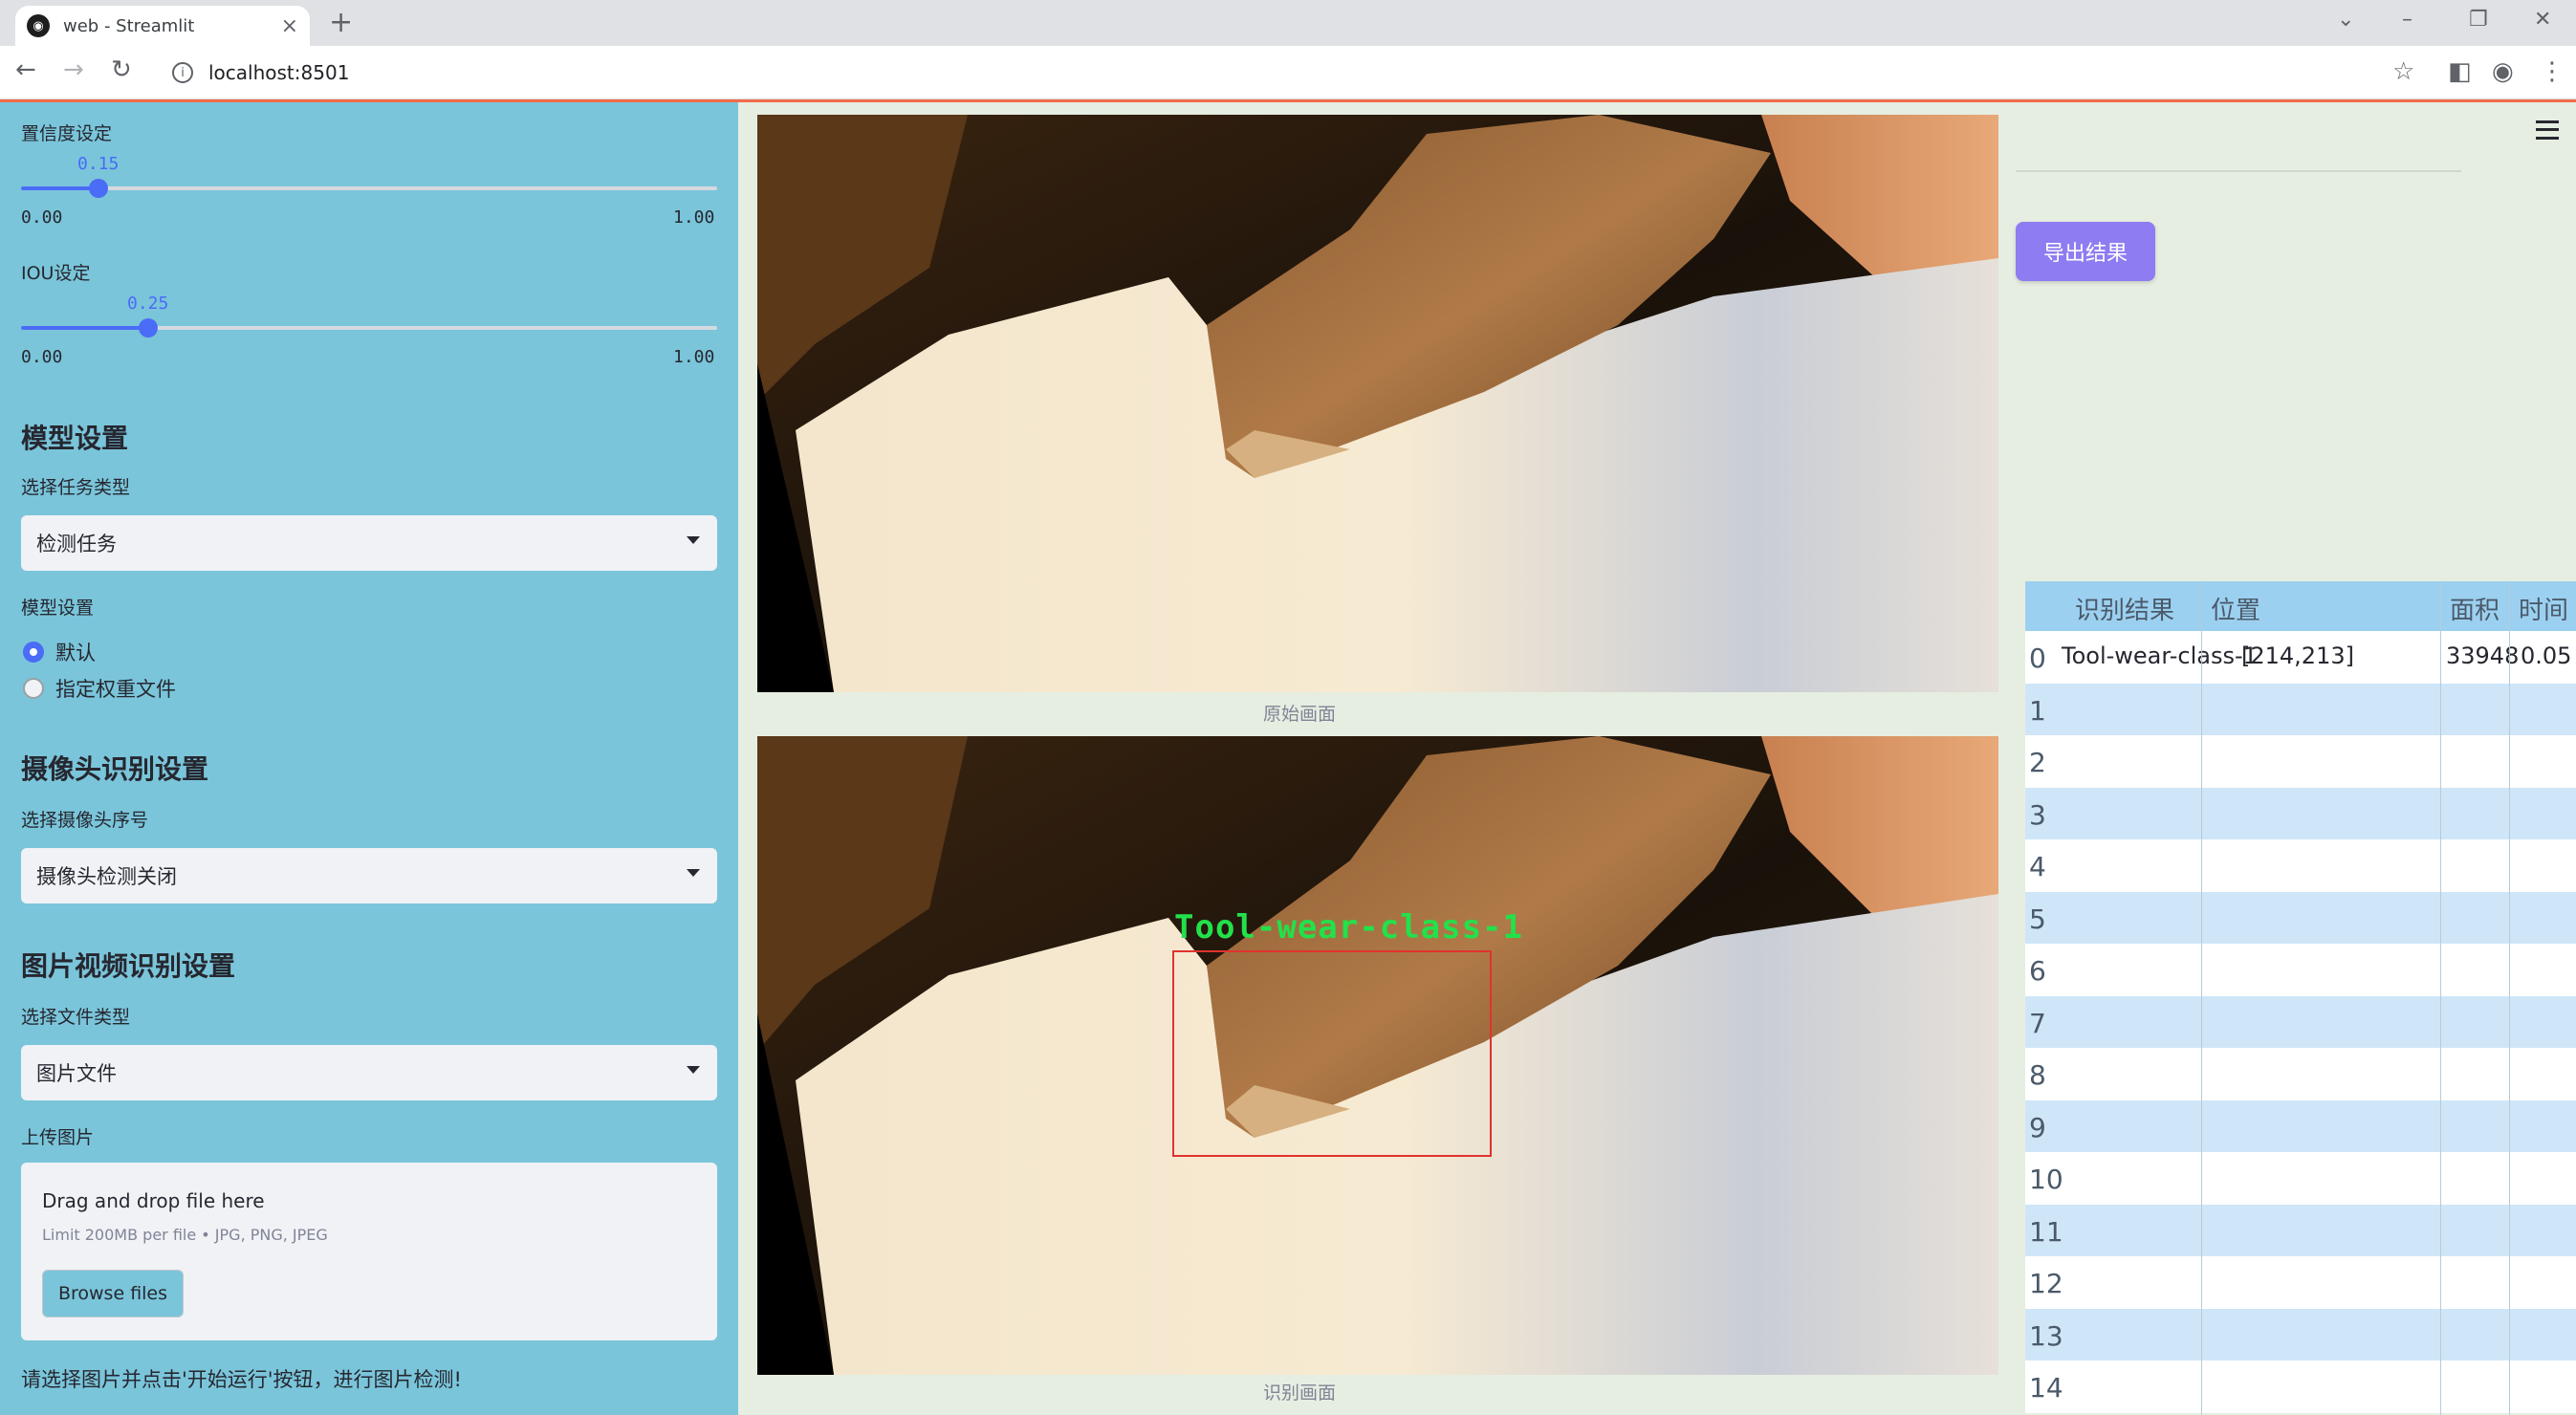 Image resolution: width=2576 pixels, height=1415 pixels. Describe the element at coordinates (121, 69) in the screenshot. I see `reload-icon: ↻` at that location.